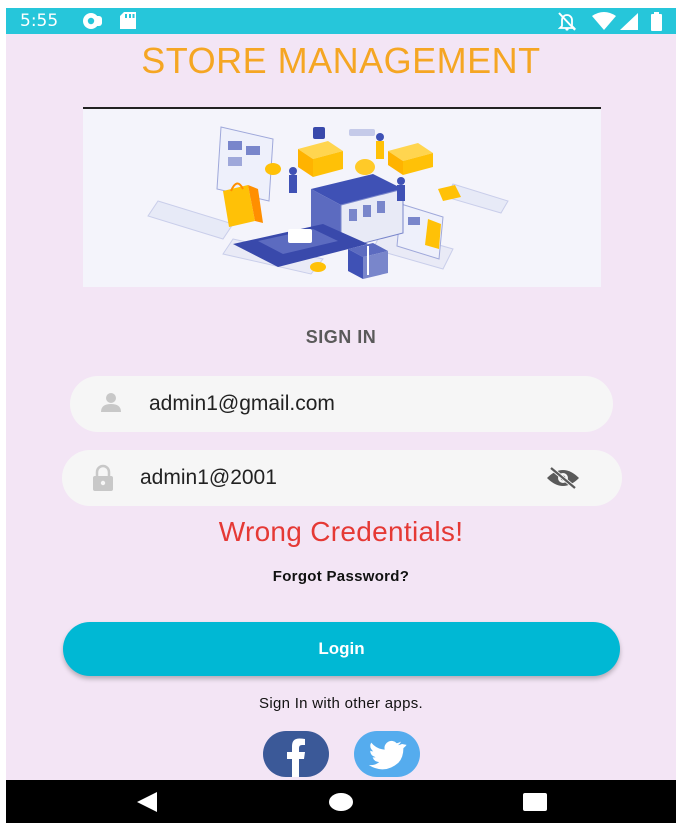  What do you see at coordinates (208, 477) in the screenshot?
I see `password-value: admin1@2001` at bounding box center [208, 477].